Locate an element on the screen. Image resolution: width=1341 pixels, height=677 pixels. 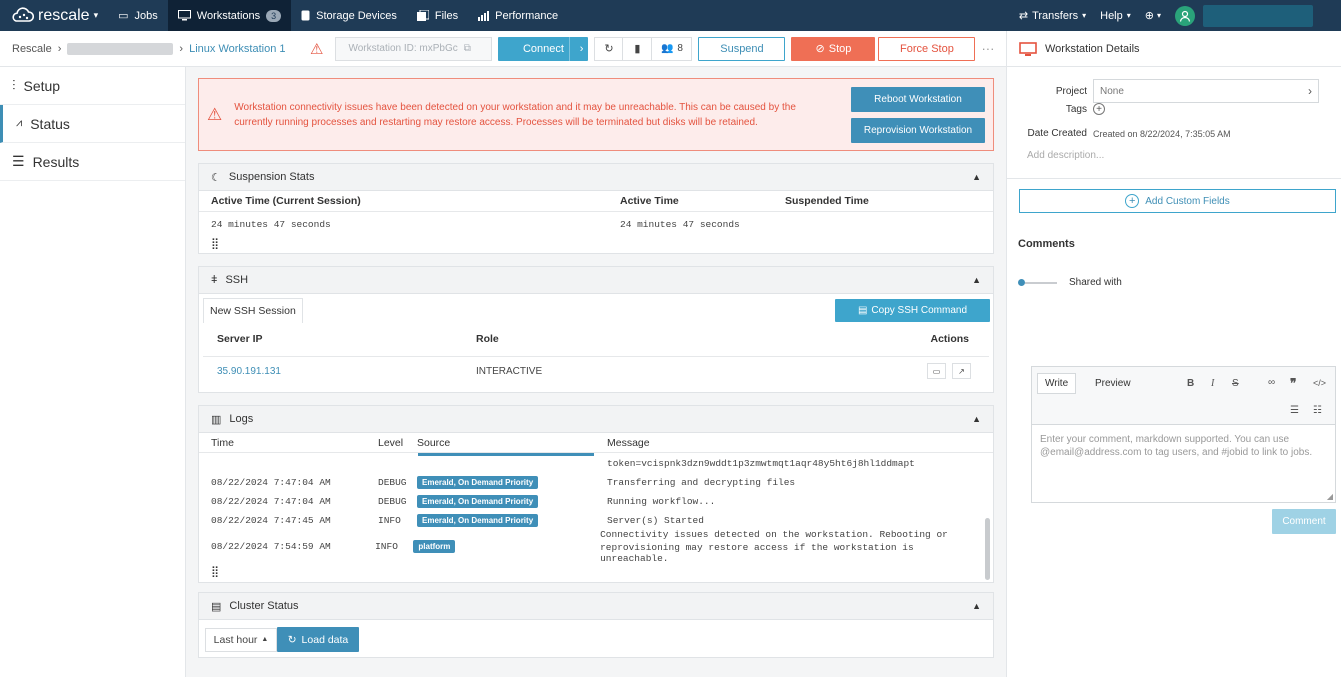
copy-ssh-command-button: ▤ Copy SSH Command is located at coordinates (912, 310).